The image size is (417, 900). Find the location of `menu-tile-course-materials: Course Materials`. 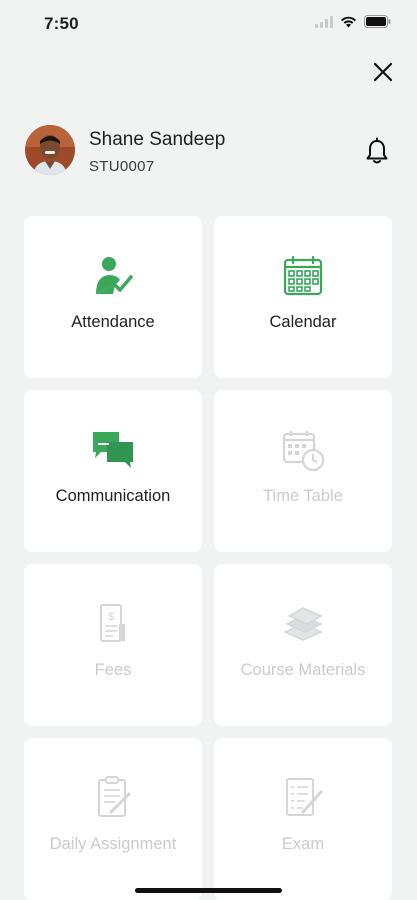

menu-tile-course-materials: Course Materials is located at coordinates (303, 645).